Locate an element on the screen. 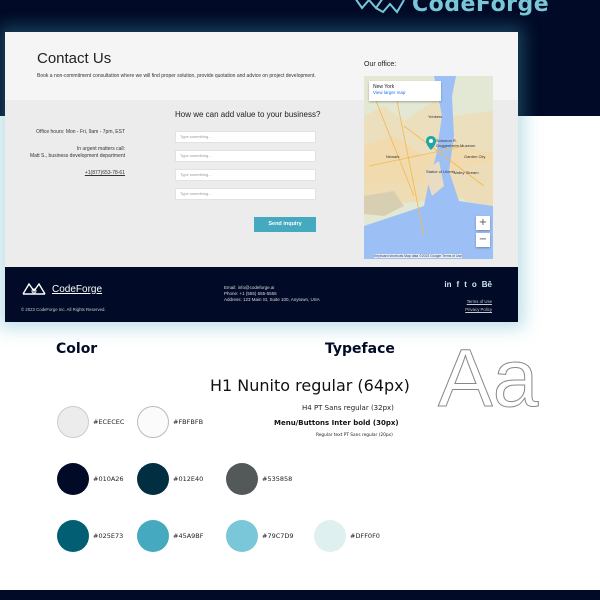  terms-of-use-link: Terms of Use is located at coordinates (478, 302).